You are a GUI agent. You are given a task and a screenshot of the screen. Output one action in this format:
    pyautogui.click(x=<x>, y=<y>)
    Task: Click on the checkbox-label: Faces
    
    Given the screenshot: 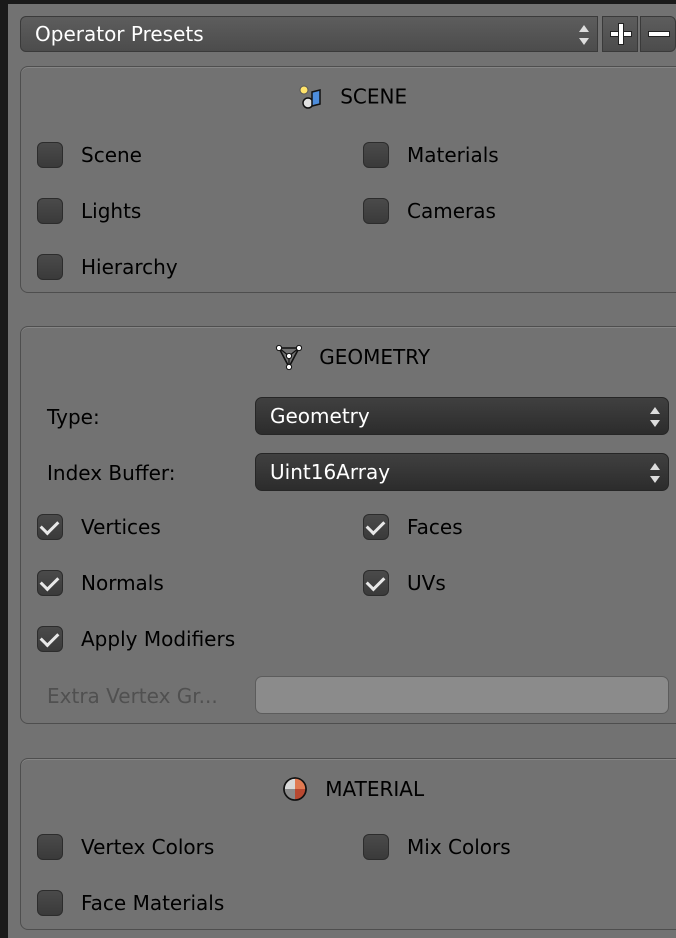 What is the action you would take?
    pyautogui.click(x=435, y=527)
    